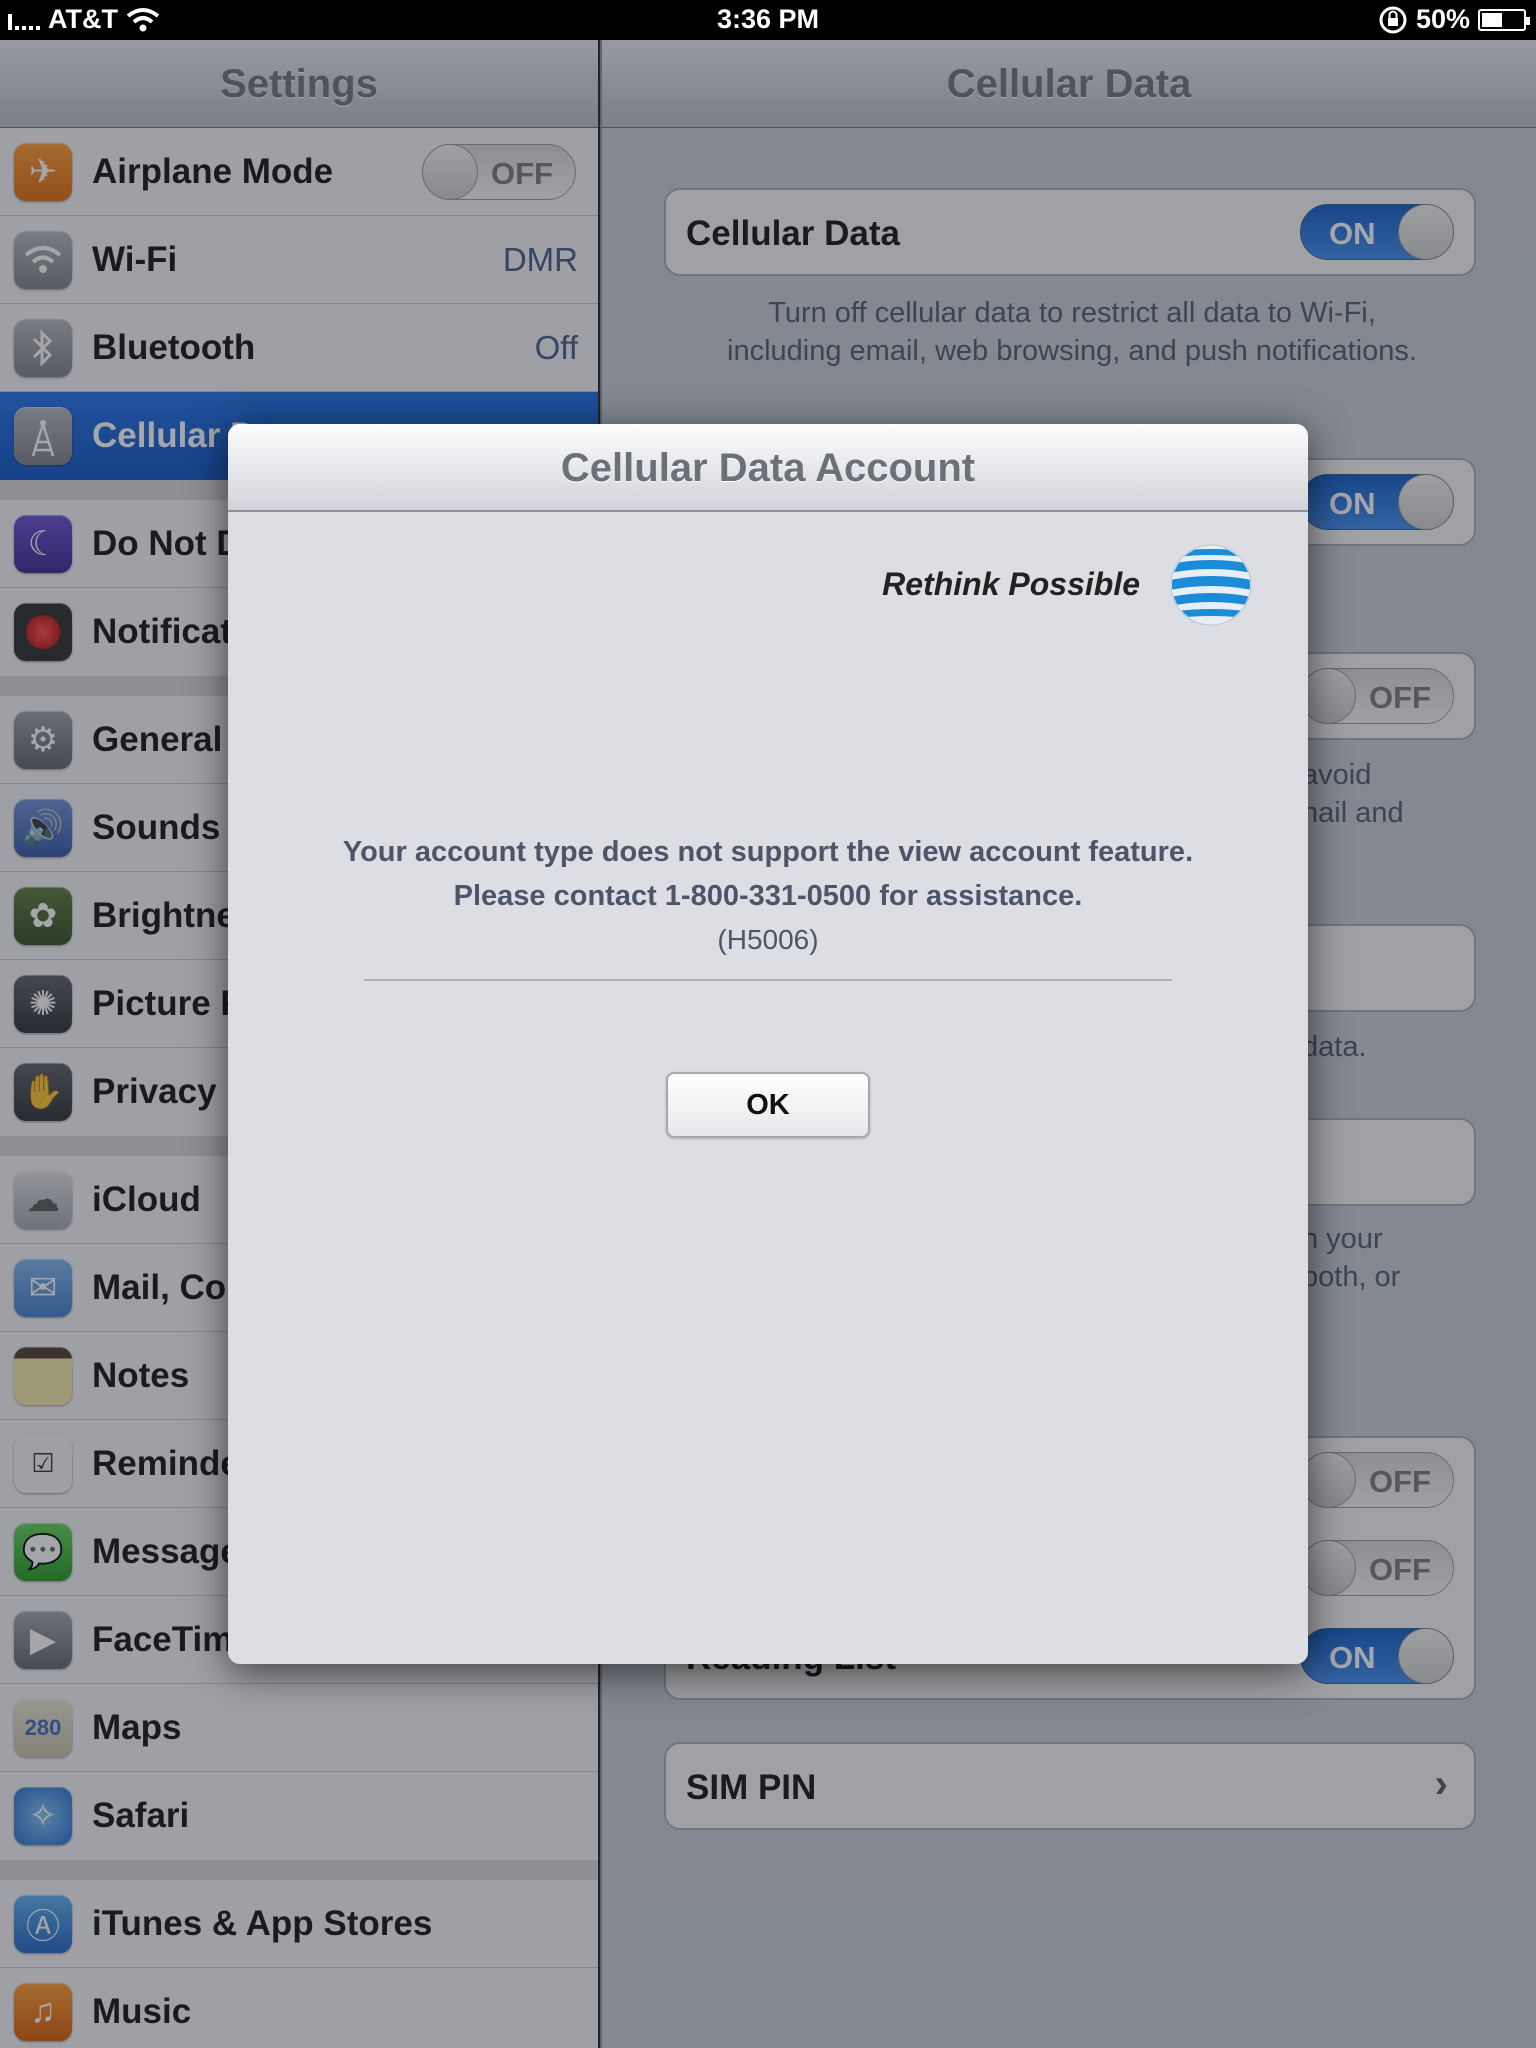 The width and height of the screenshot is (1536, 2048). Describe the element at coordinates (768, 468) in the screenshot. I see `dialog-title: Cellular Data Account` at that location.